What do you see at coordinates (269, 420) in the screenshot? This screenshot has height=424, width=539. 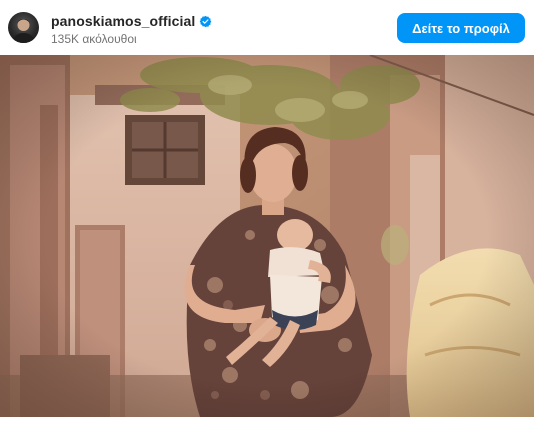 I see `post-footer-strip` at bounding box center [269, 420].